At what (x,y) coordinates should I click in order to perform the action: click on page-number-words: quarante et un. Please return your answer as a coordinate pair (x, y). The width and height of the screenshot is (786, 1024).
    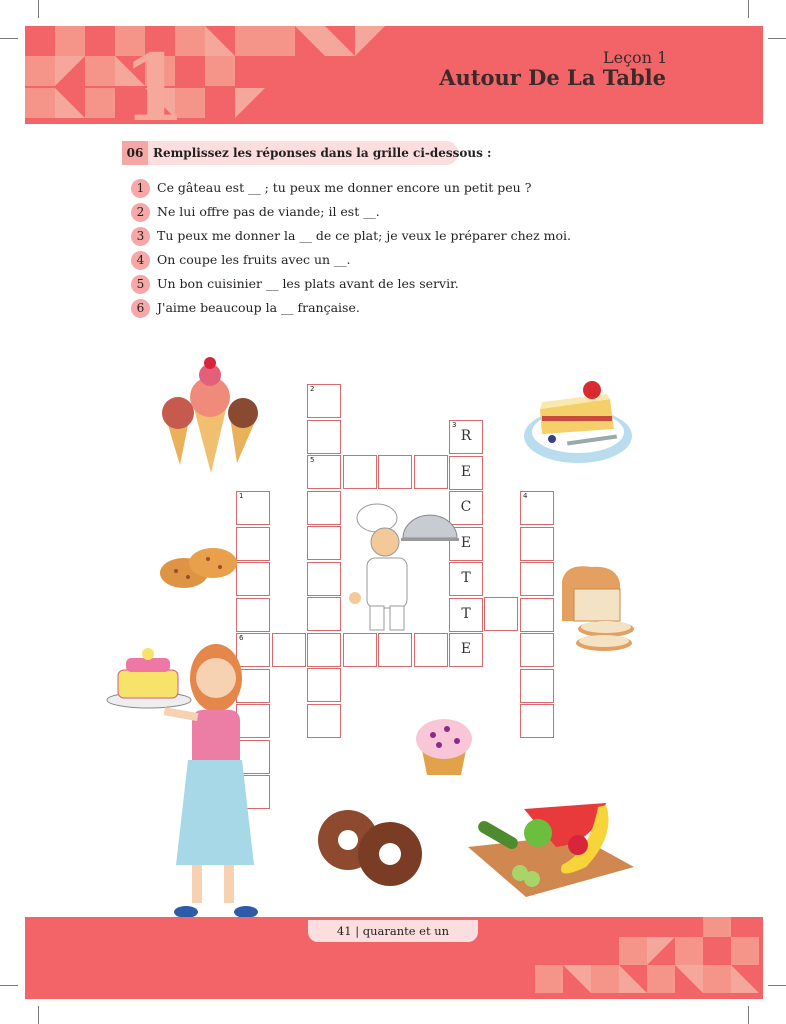
    Looking at the image, I should click on (406, 931).